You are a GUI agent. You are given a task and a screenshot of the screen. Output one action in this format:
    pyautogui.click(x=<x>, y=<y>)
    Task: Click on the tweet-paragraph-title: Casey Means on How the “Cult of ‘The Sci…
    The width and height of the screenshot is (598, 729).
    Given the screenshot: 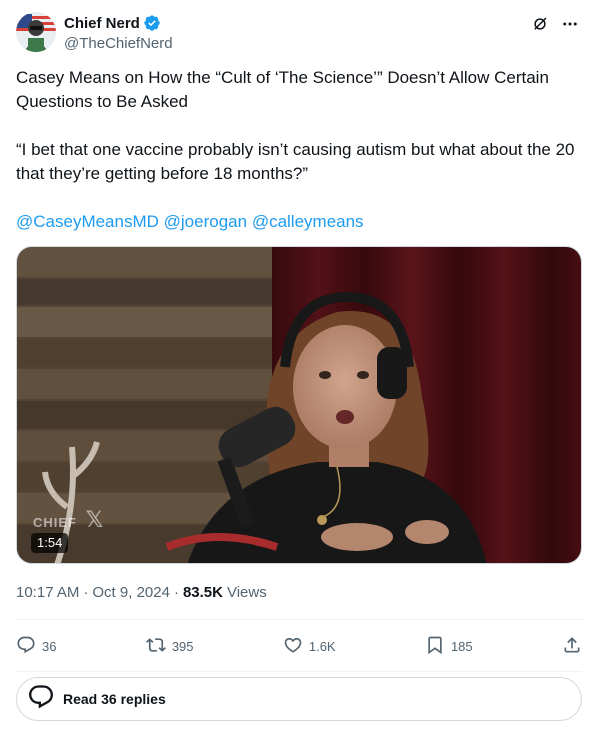 What is the action you would take?
    pyautogui.click(x=282, y=89)
    